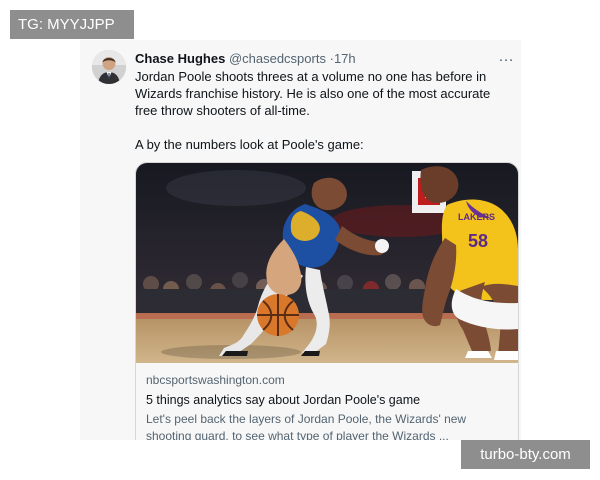  What do you see at coordinates (249, 144) in the screenshot?
I see `tweet-text-paragraph-2: A by the numbers look at Poole's game:` at bounding box center [249, 144].